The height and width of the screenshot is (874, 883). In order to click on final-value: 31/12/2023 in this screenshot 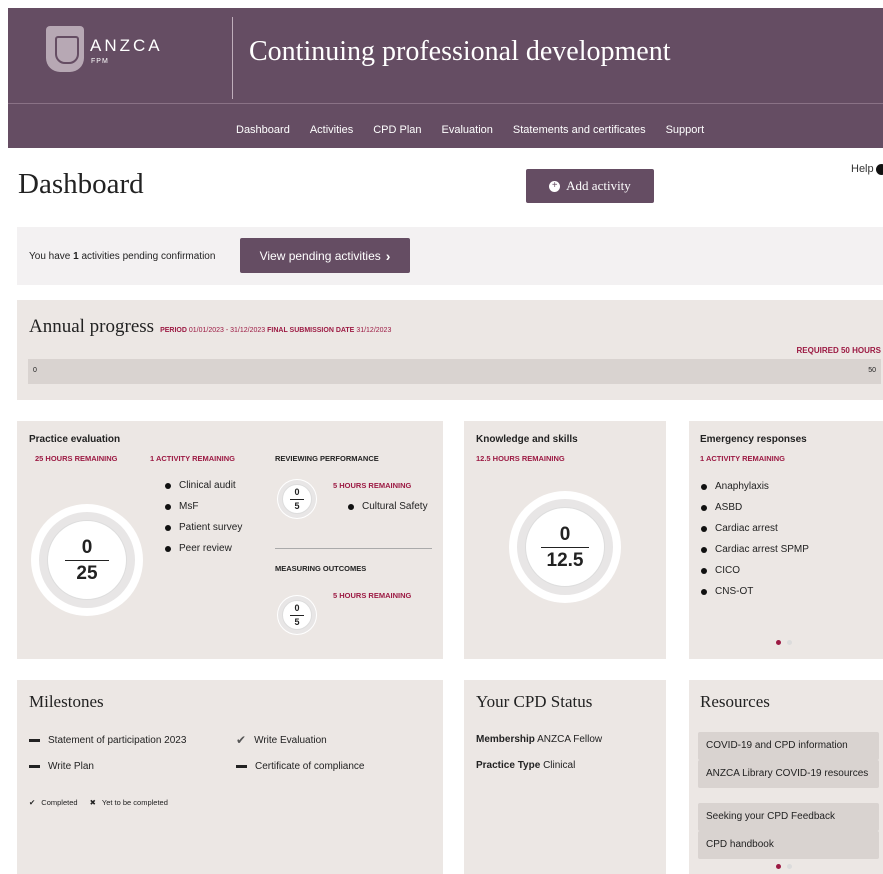, I will do `click(374, 330)`.